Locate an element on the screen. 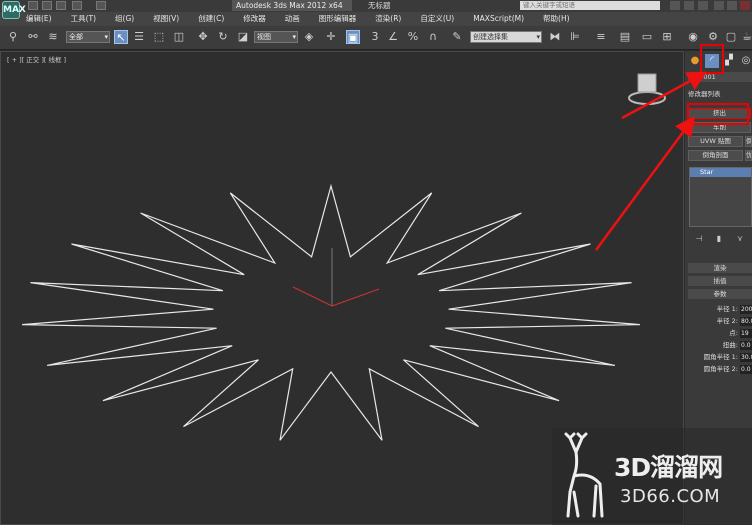 The height and width of the screenshot is (525, 752). select-by-name-icon: ☰ is located at coordinates (139, 37).